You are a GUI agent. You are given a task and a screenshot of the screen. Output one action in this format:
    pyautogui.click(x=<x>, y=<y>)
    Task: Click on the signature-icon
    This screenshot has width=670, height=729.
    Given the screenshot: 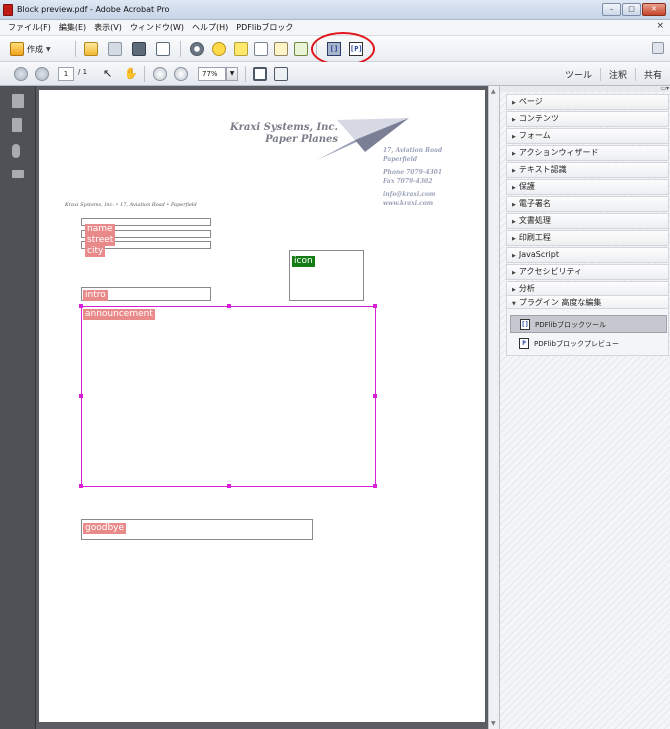 What is the action you would take?
    pyautogui.click(x=18, y=174)
    